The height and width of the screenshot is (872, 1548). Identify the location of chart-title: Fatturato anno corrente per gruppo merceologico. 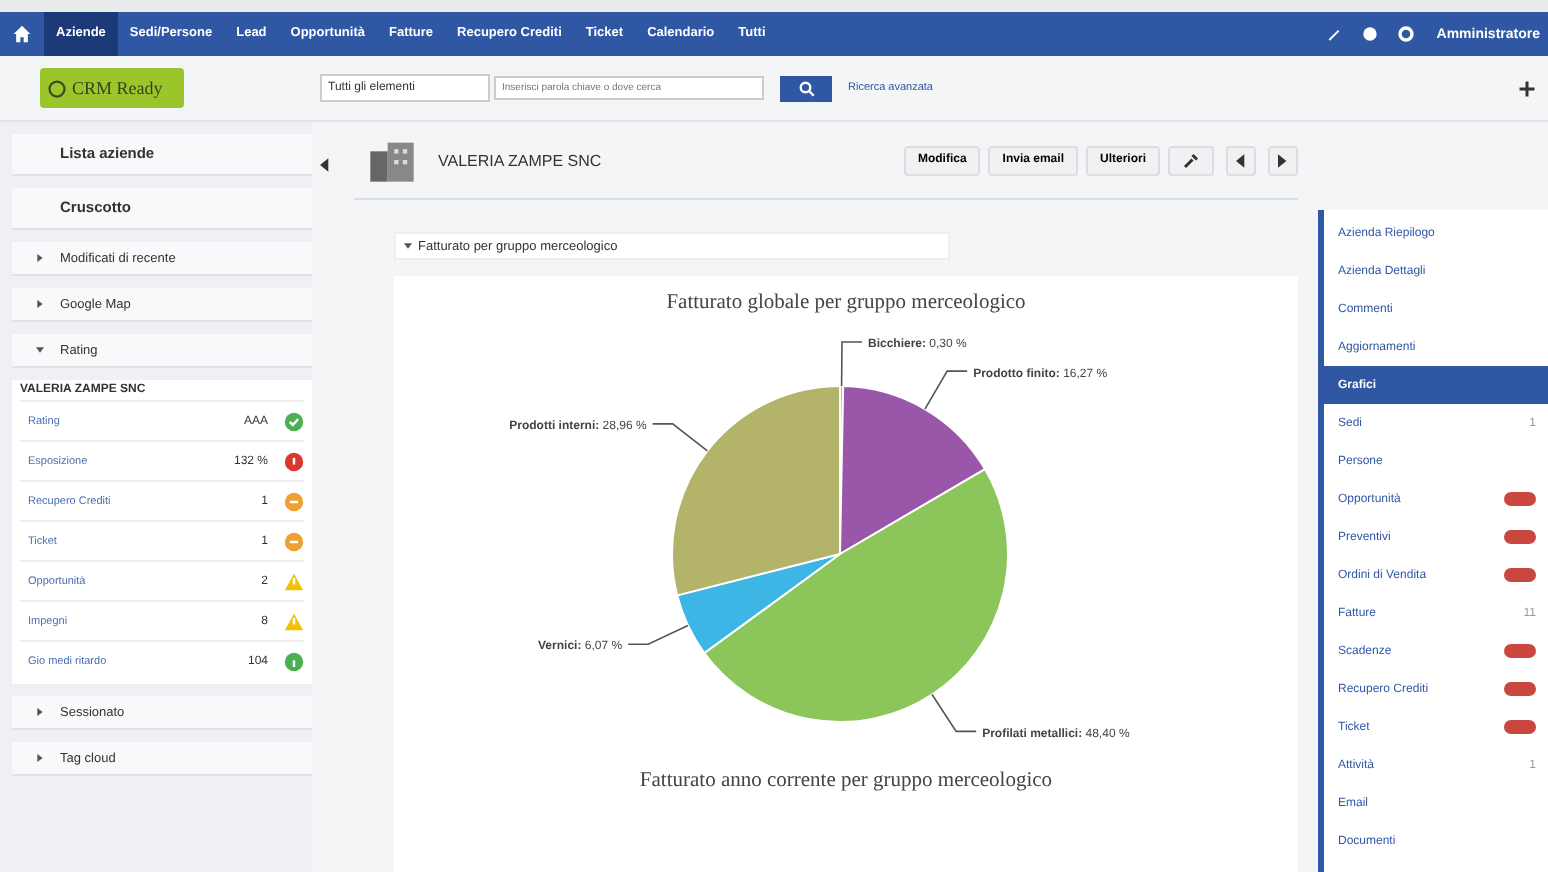
(846, 781).